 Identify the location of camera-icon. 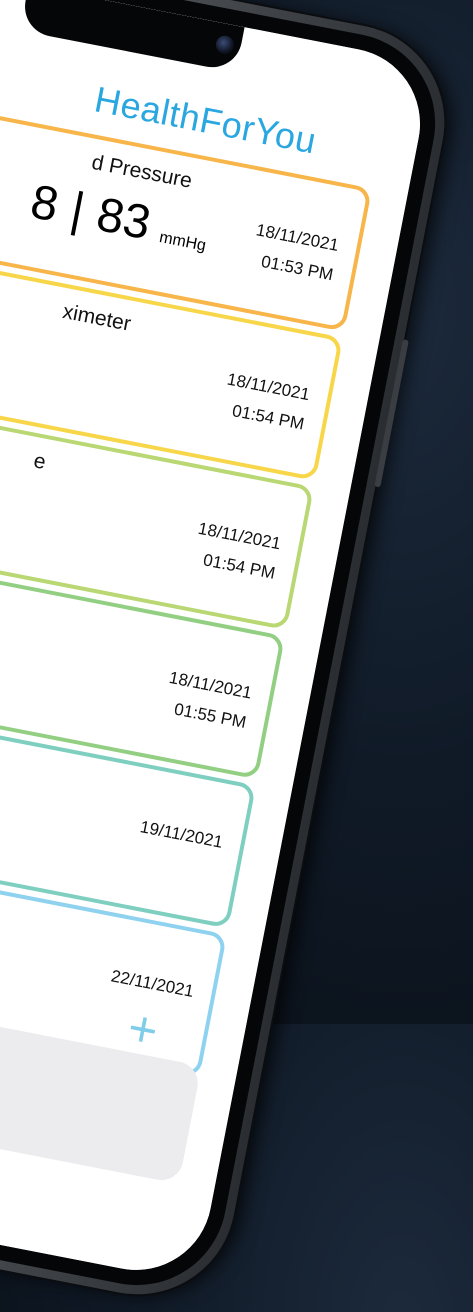
(225, 45).